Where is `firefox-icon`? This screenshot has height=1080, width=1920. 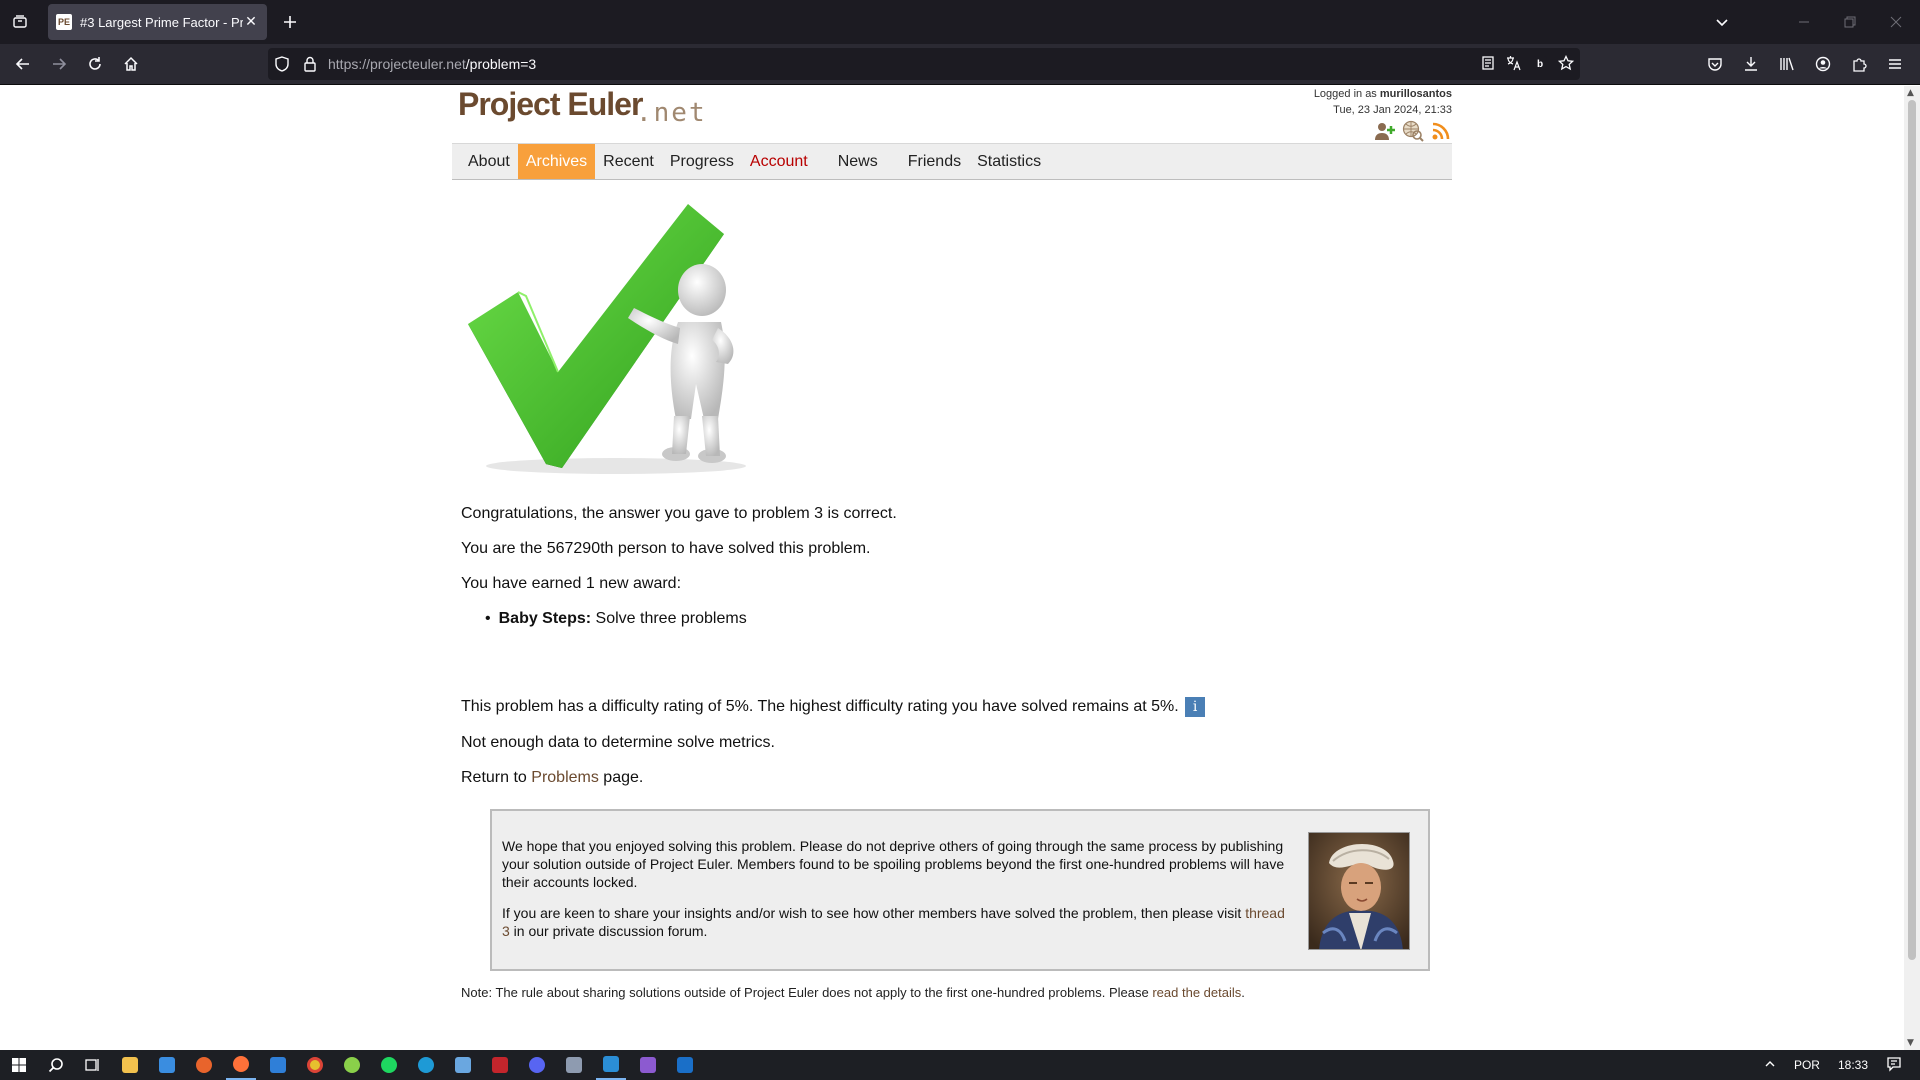 firefox-icon is located at coordinates (241, 1065).